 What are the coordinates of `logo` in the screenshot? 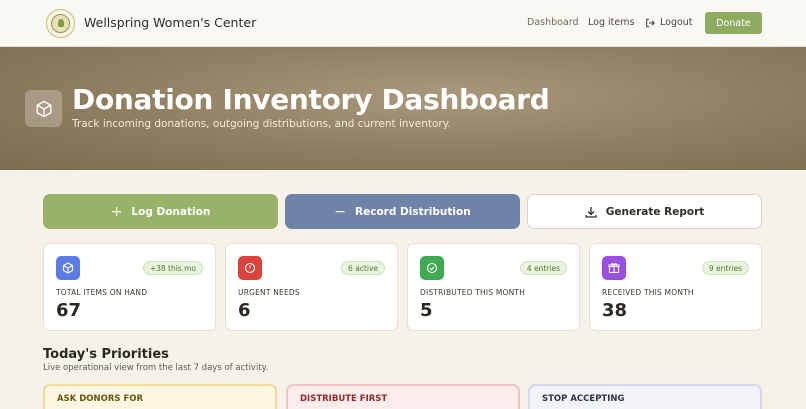 It's located at (60, 23).